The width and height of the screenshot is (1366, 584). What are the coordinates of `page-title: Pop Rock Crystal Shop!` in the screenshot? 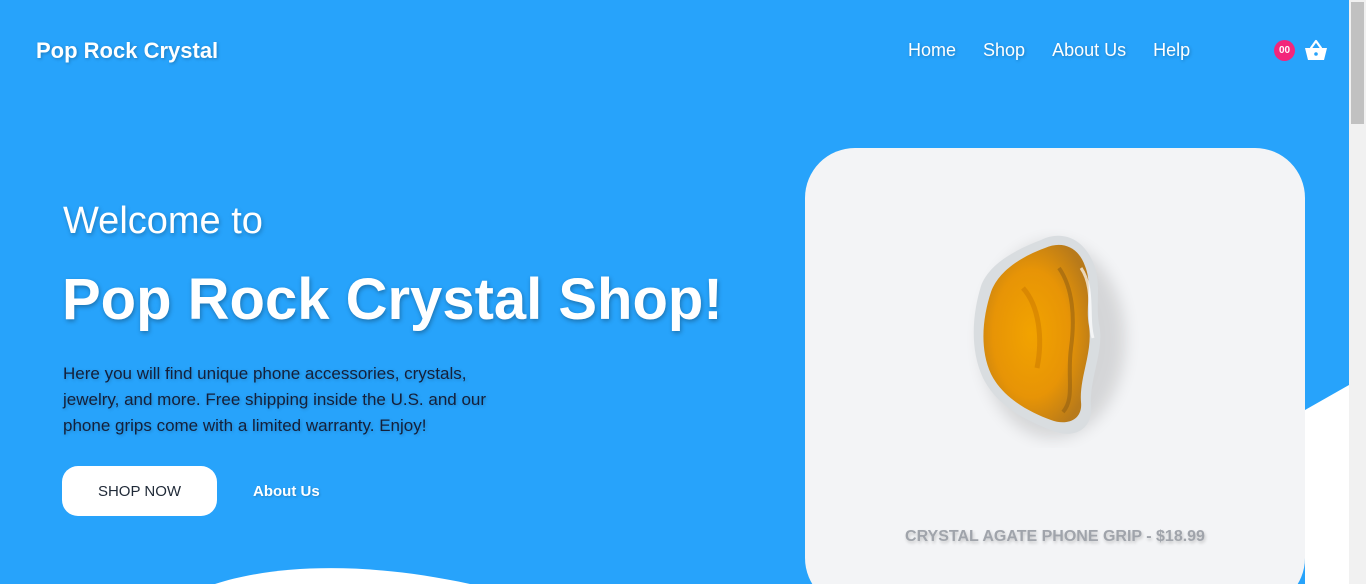 It's located at (392, 299).